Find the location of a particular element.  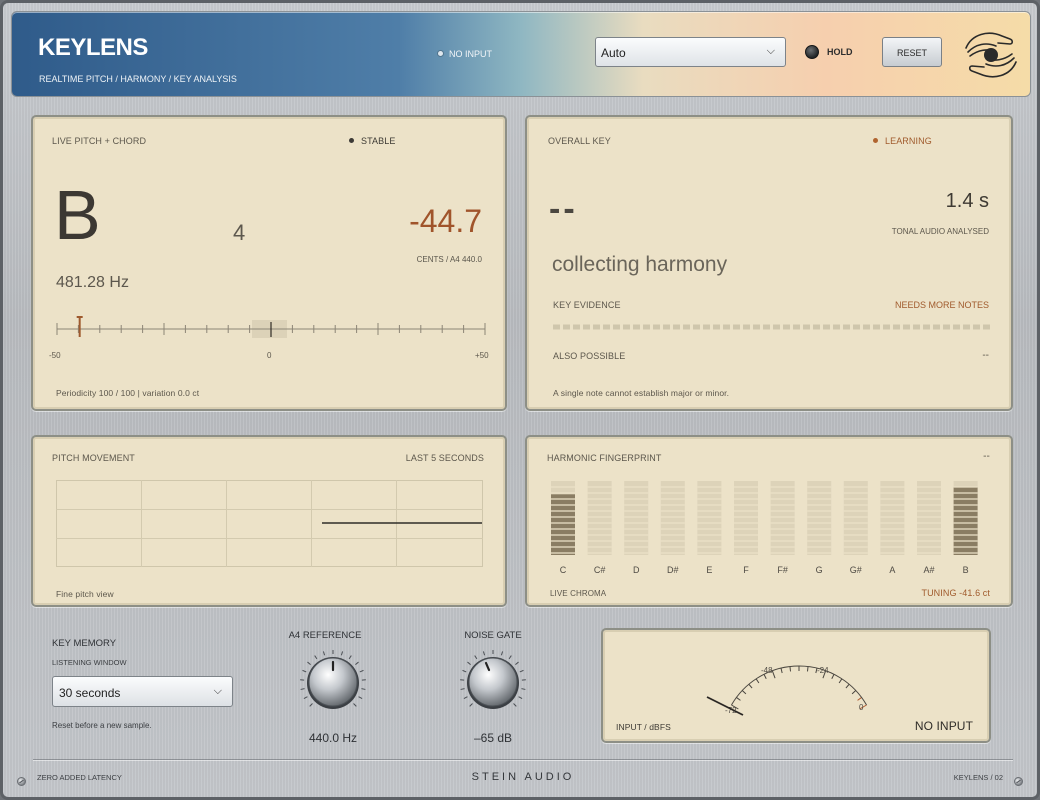

pitch-needle is located at coordinates (79, 326).